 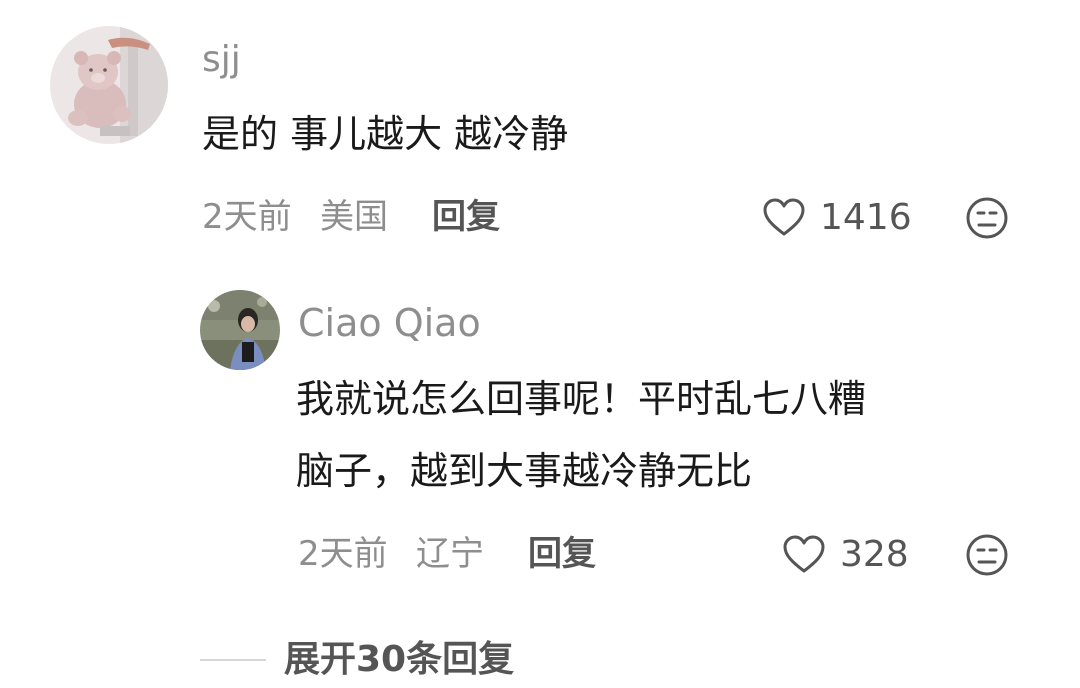 I want to click on reply-dislike-button, so click(x=987, y=555).